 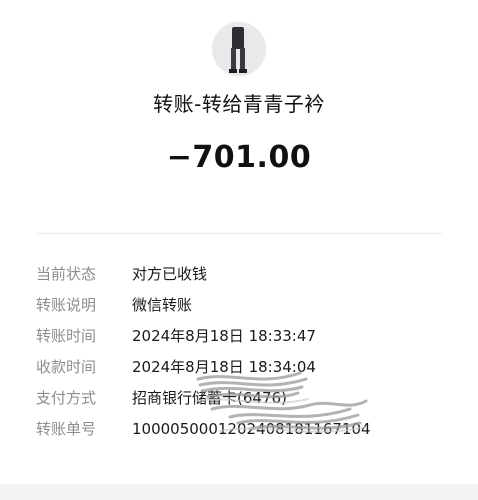 What do you see at coordinates (66, 429) in the screenshot?
I see `transaction-id-label: 转账单号` at bounding box center [66, 429].